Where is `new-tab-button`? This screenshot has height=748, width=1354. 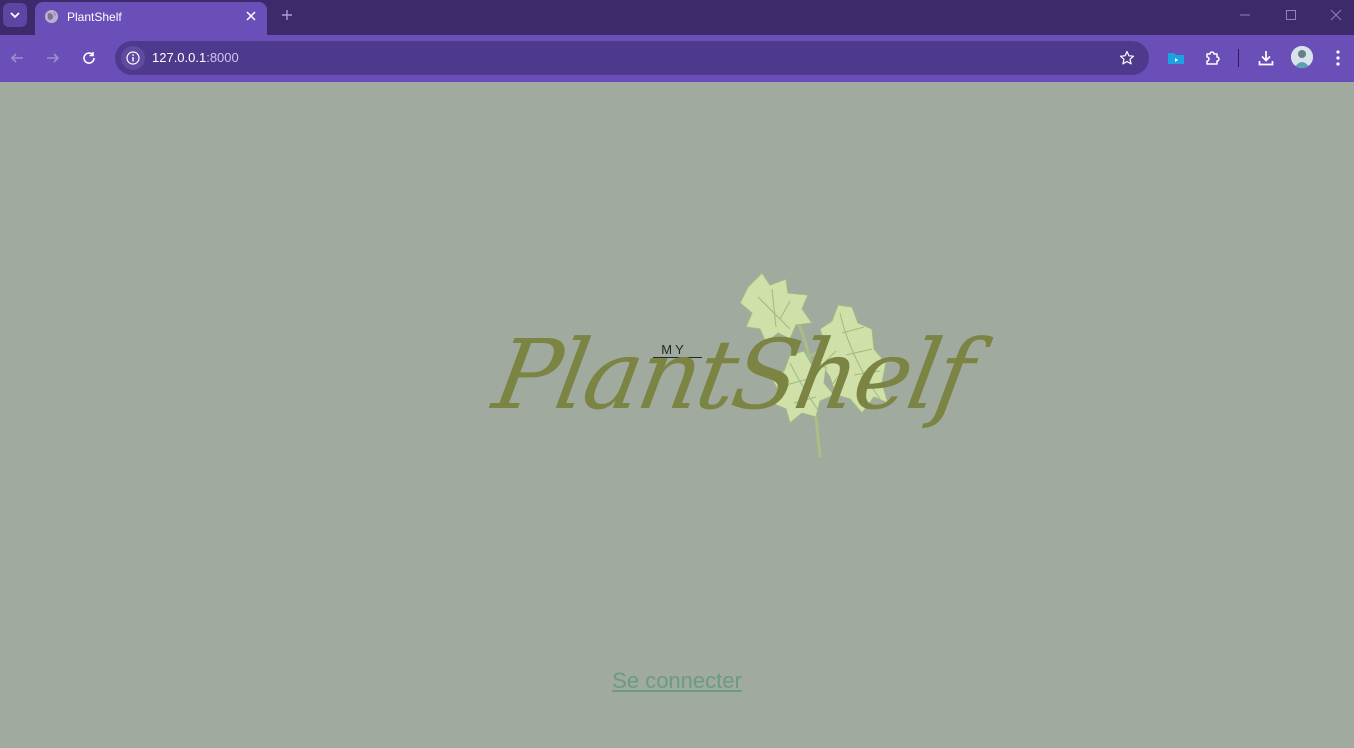 new-tab-button is located at coordinates (287, 15).